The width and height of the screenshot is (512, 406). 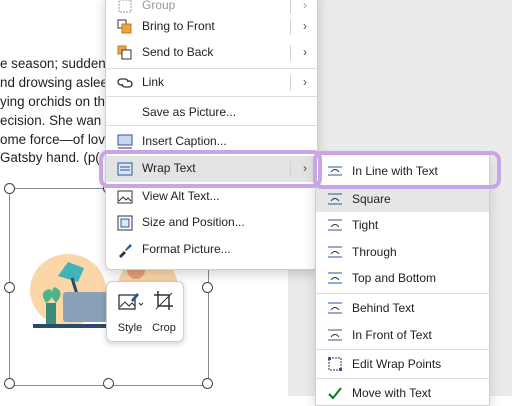 I want to click on submenu-item-label: Edit Wrap Points, so click(x=397, y=364).